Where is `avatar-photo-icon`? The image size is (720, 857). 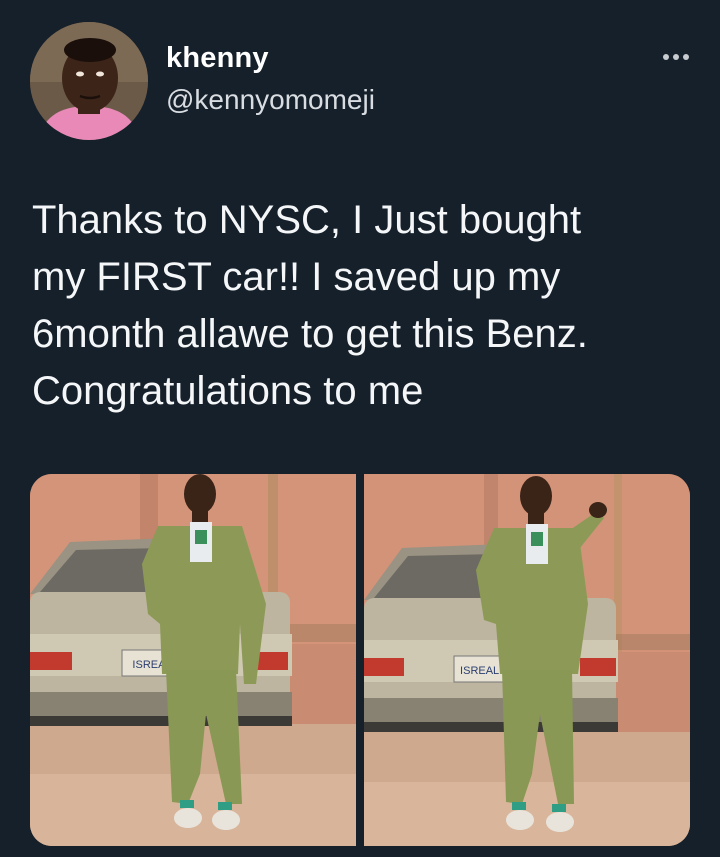
avatar-photo-icon is located at coordinates (89, 81).